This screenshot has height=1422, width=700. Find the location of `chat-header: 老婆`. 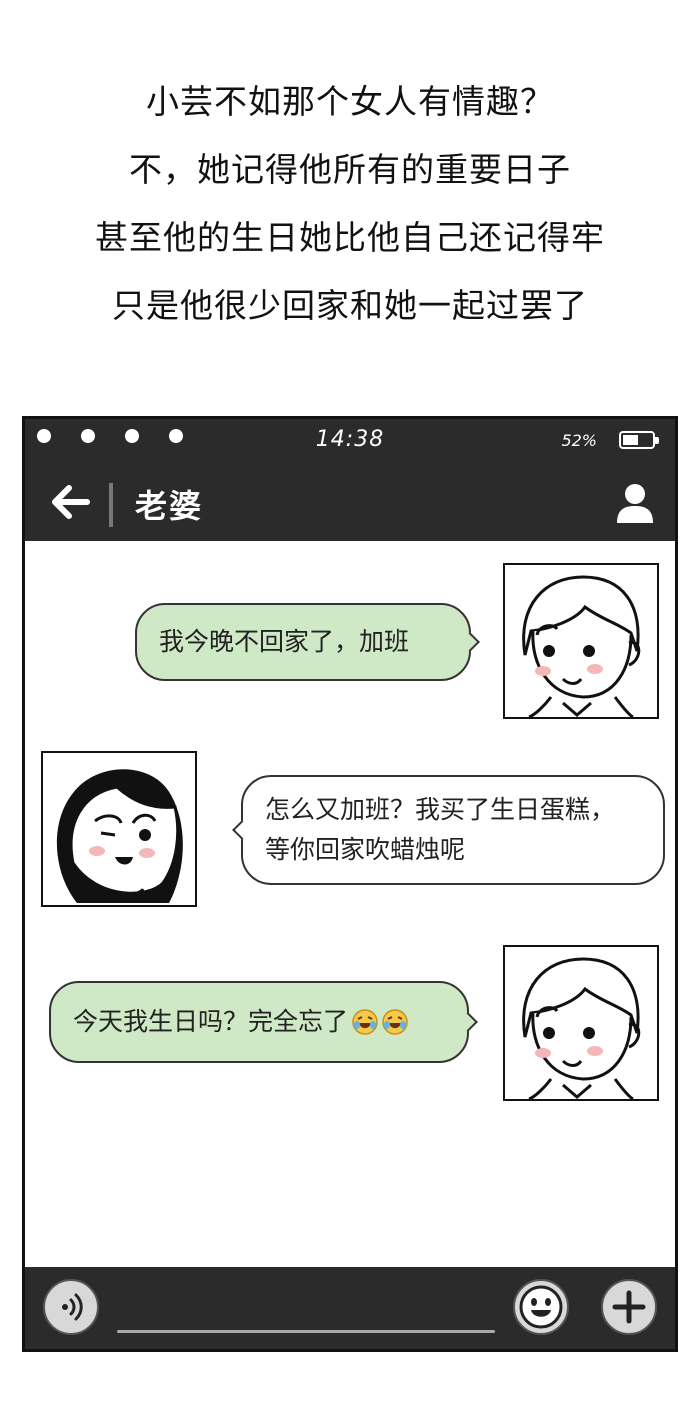

chat-header: 老婆 is located at coordinates (350, 502).